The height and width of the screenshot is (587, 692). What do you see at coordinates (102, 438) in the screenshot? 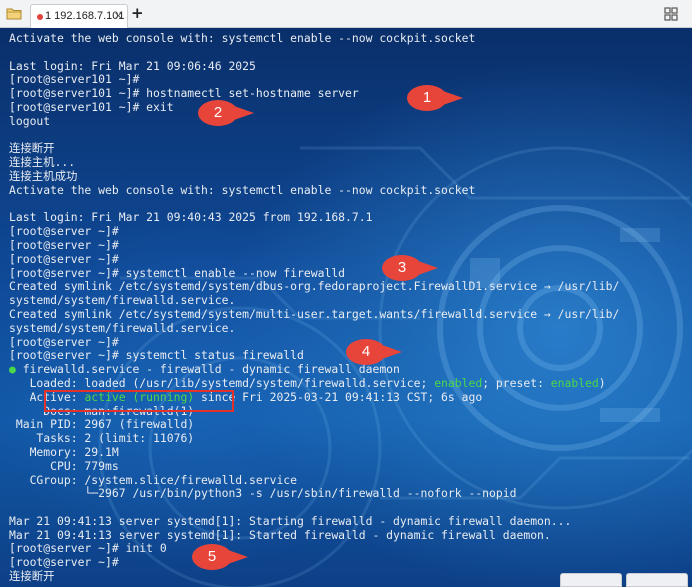
I see `status-detail-line: Tasks: 2 (limit: 11076)` at bounding box center [102, 438].